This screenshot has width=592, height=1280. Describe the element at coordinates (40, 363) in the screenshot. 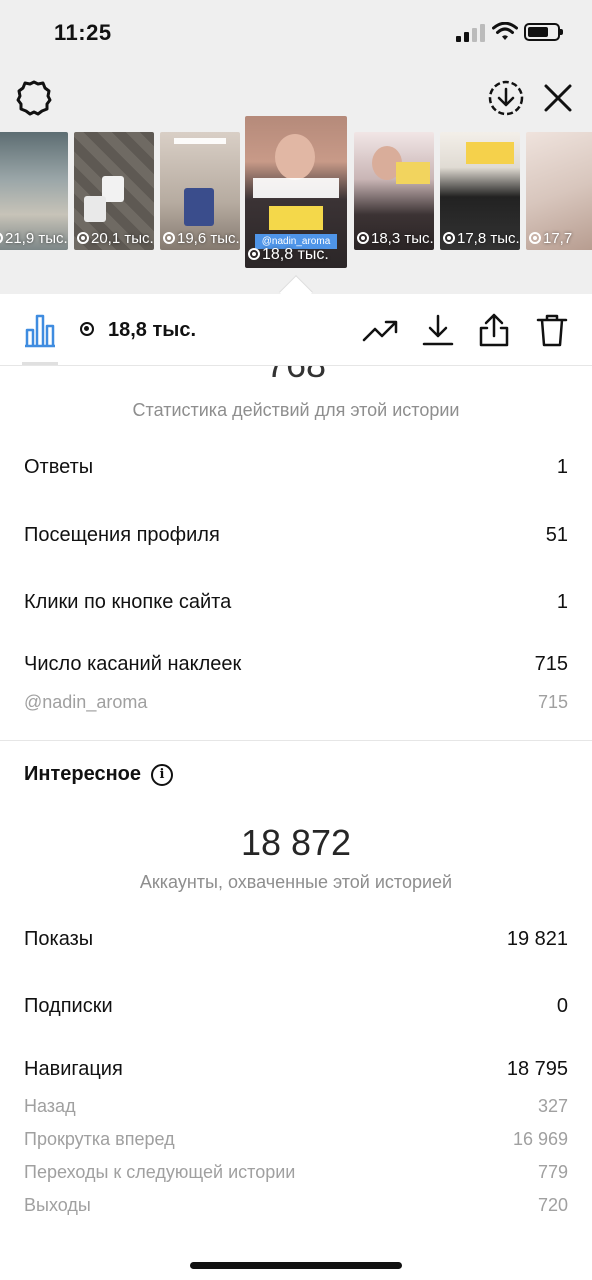

I see `active-tab-indicator` at that location.